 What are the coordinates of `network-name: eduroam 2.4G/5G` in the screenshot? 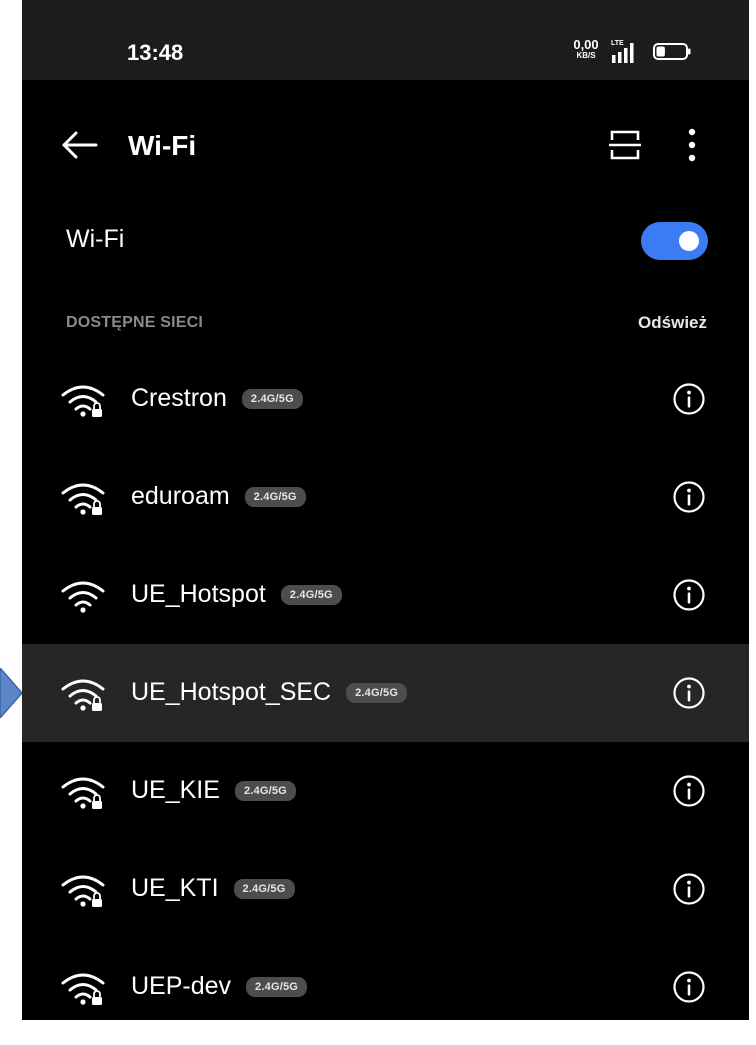 It's located at (218, 496).